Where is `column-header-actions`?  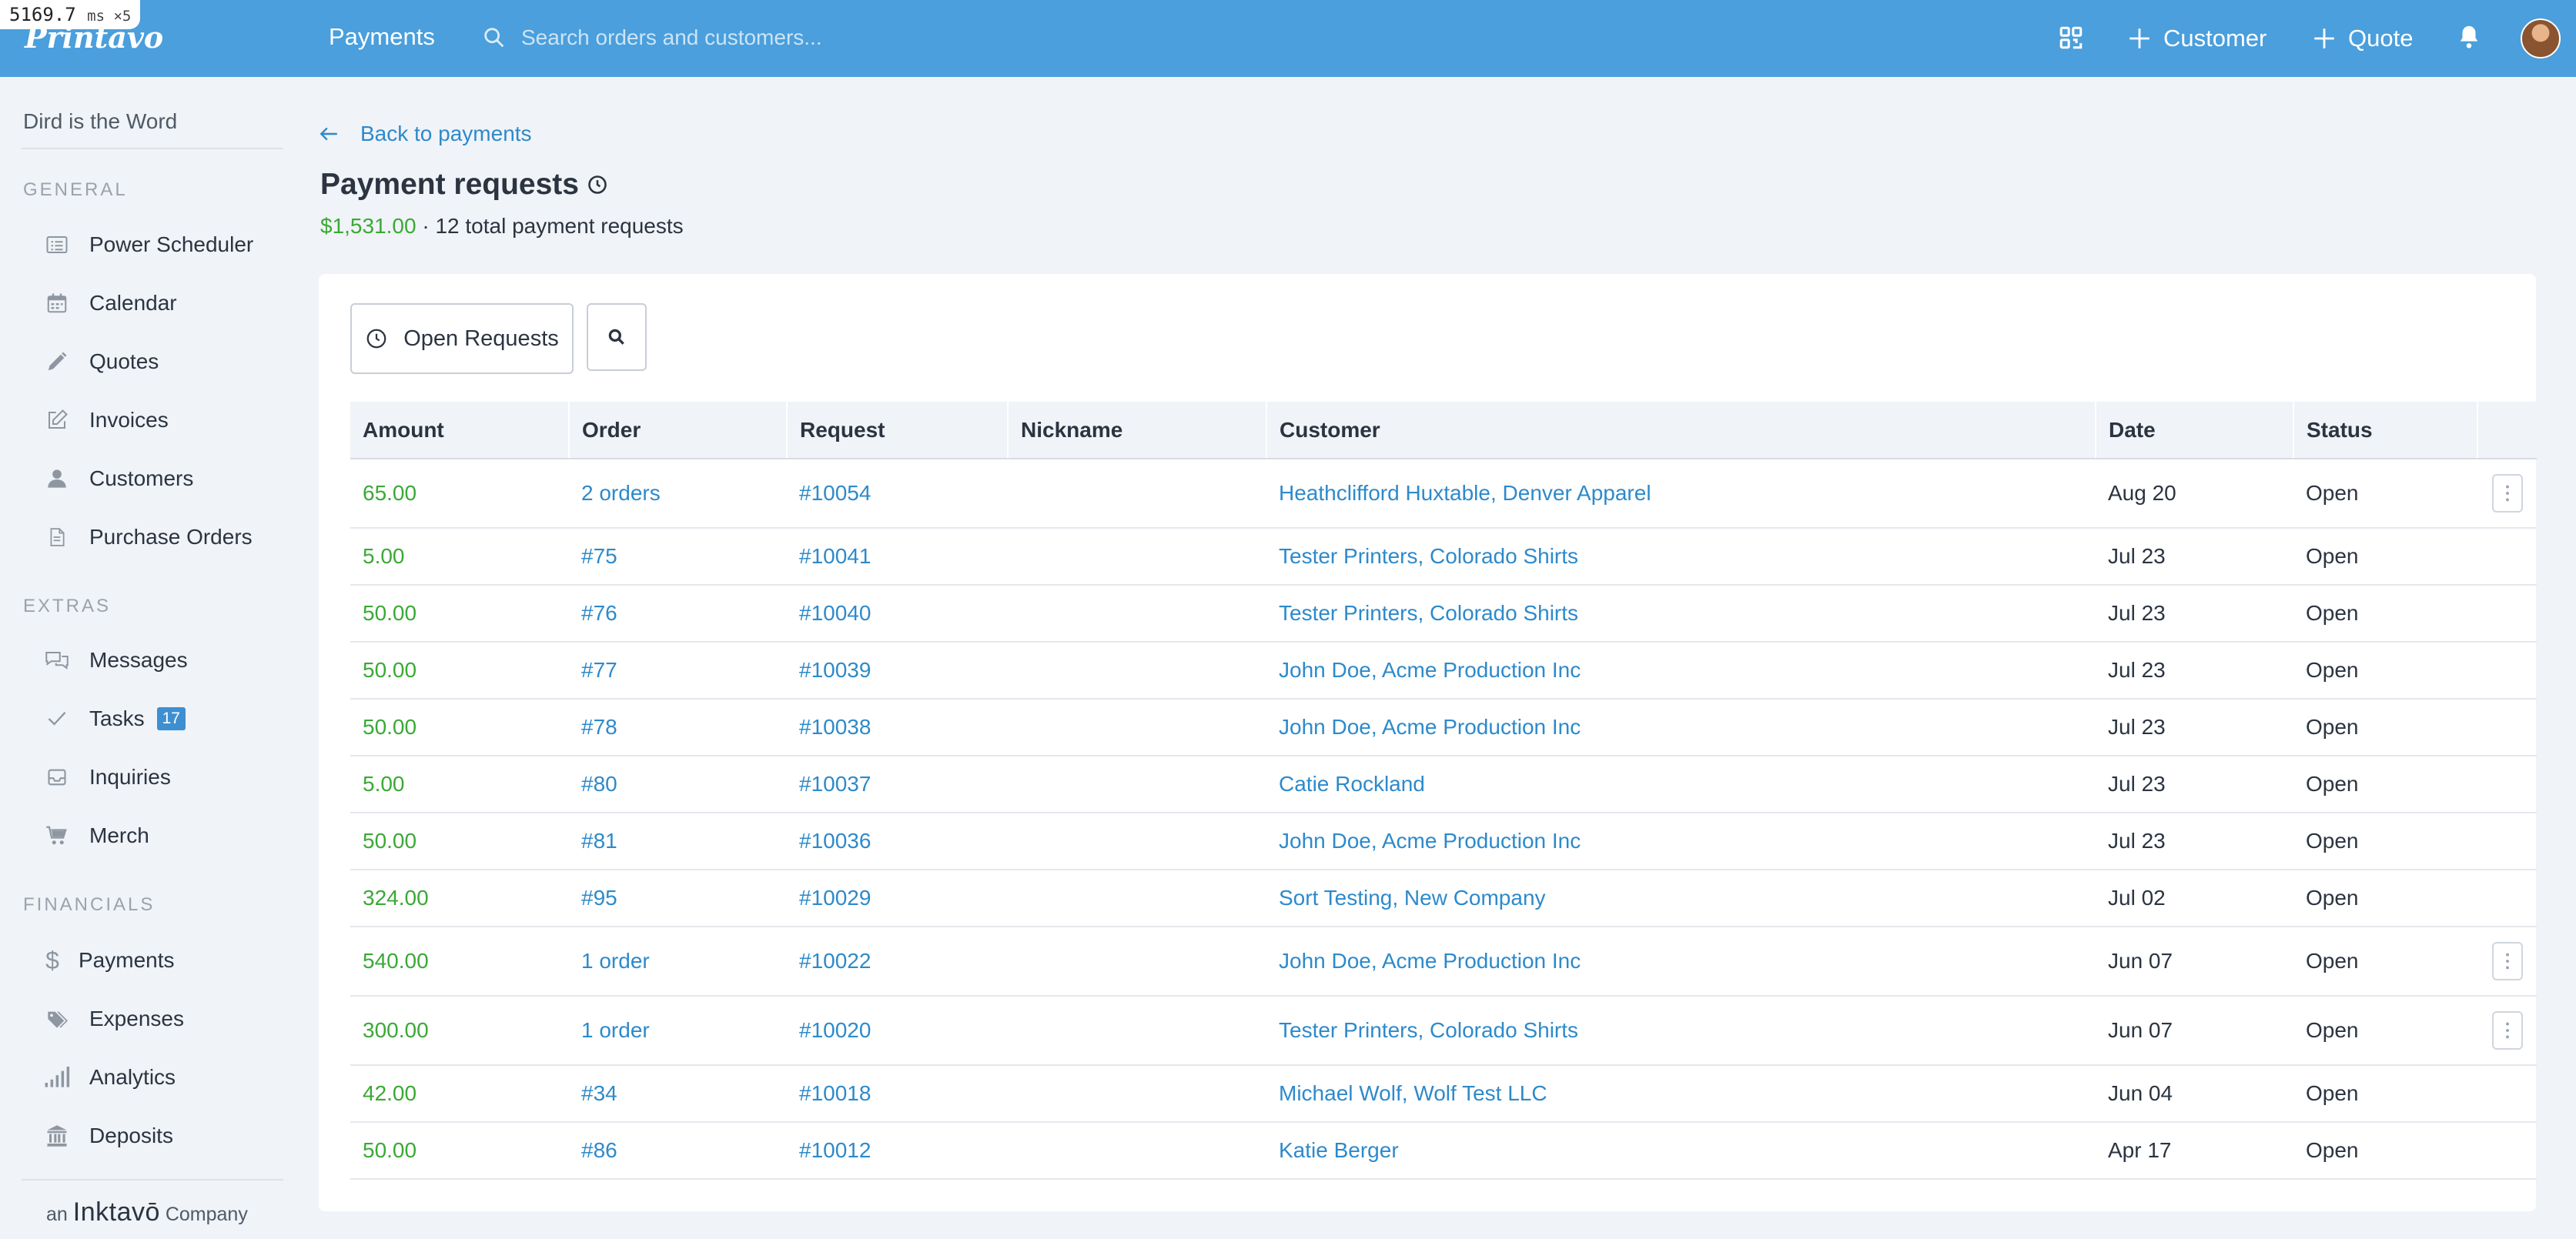 column-header-actions is located at coordinates (2507, 430).